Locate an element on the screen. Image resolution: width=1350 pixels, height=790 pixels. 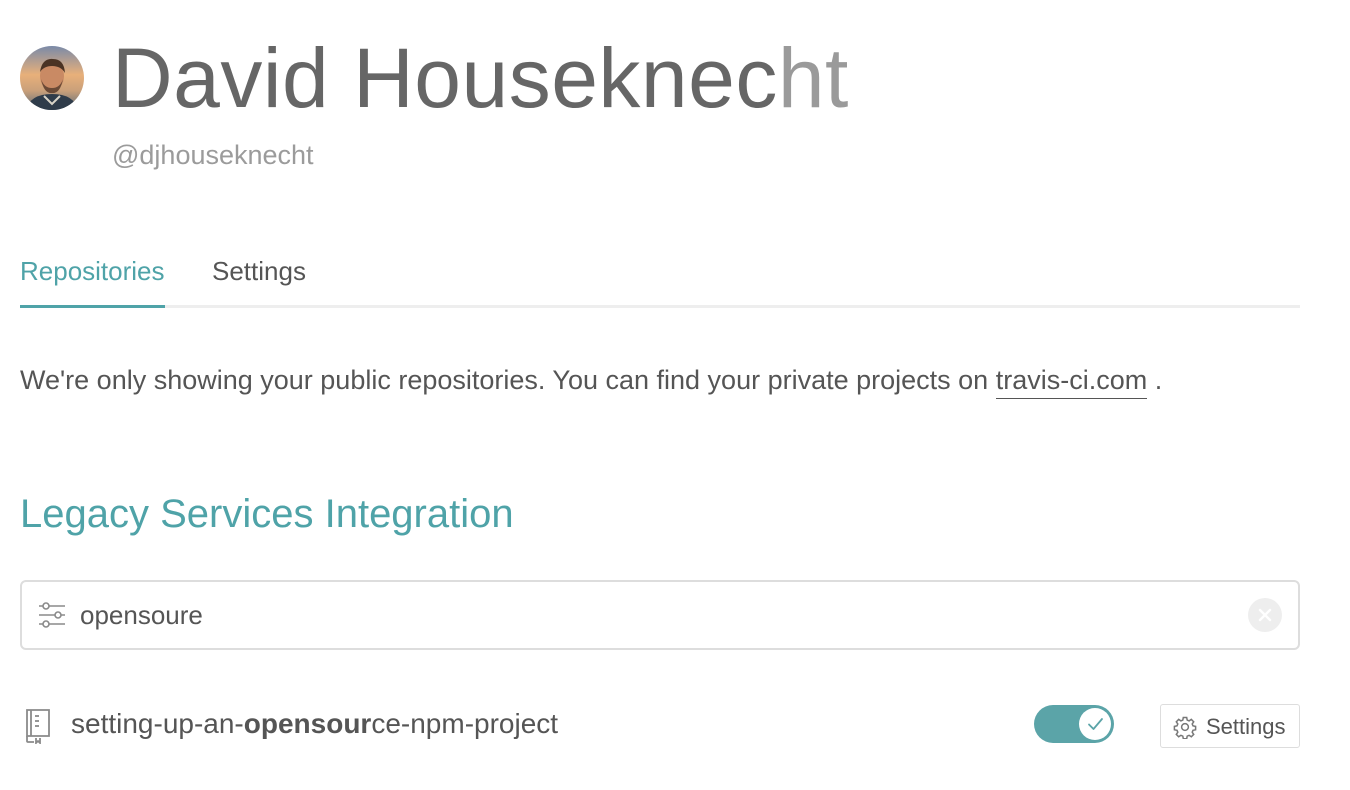
profile-handle: @djhouseknecht is located at coordinates (213, 155).